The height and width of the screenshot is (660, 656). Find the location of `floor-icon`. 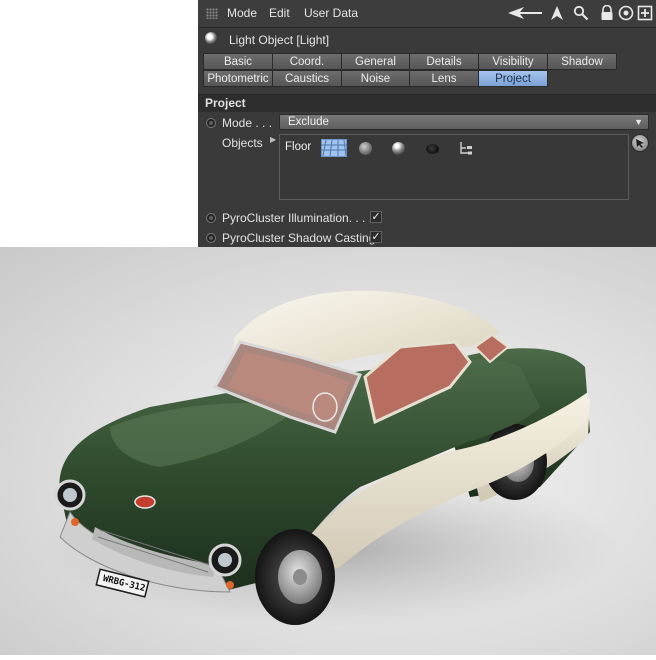

floor-icon is located at coordinates (334, 149).